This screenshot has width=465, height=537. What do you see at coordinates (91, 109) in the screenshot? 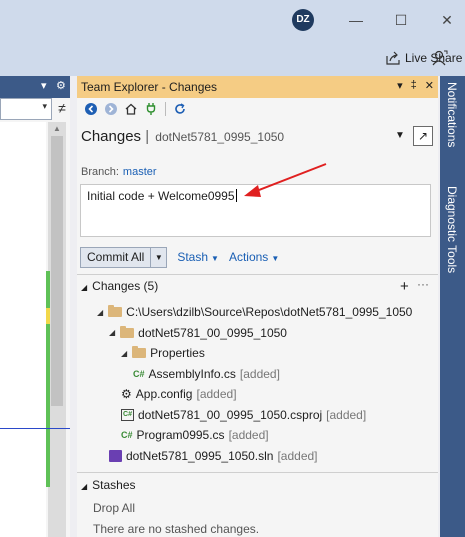
I see `back-icon` at bounding box center [91, 109].